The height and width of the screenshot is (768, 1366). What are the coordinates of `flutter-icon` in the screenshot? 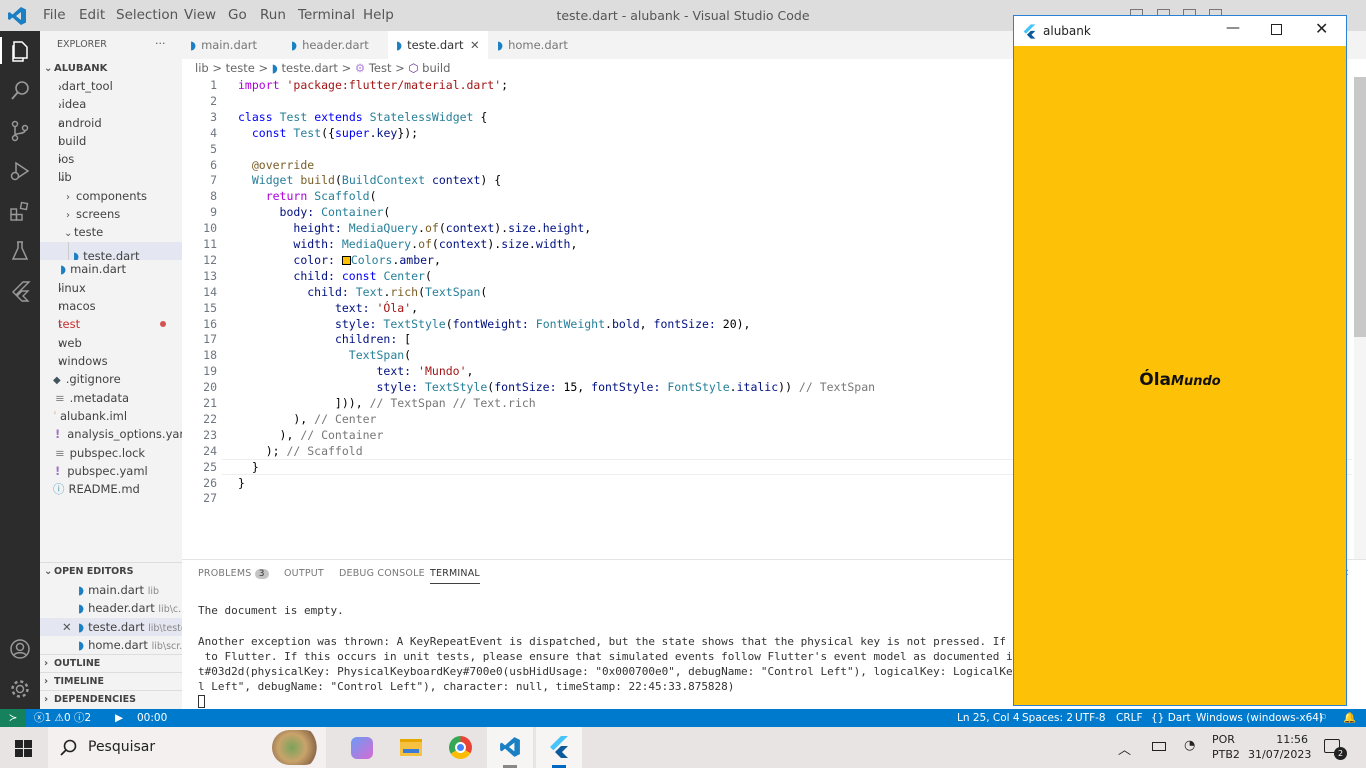 It's located at (20, 291).